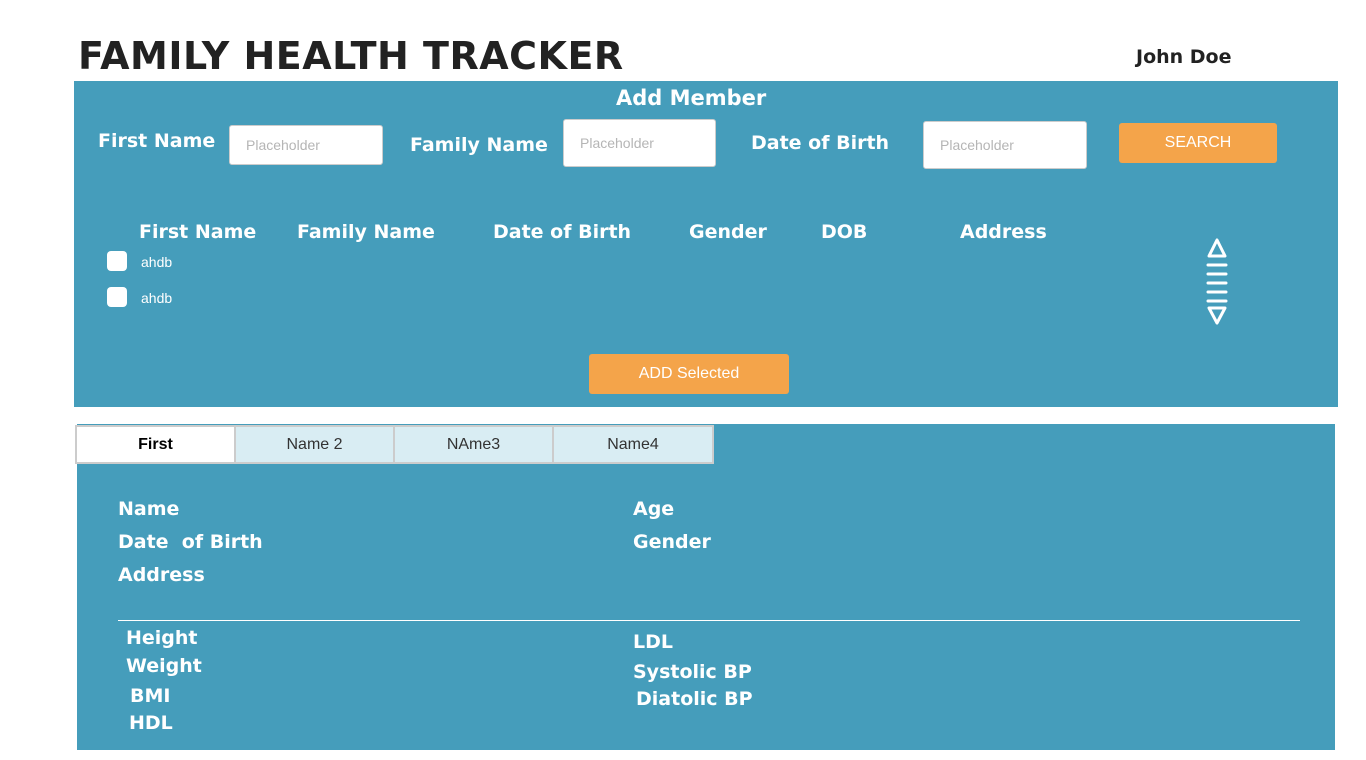 The image size is (1366, 760). Describe the element at coordinates (164, 666) in the screenshot. I see `weight-field: Weight` at that location.